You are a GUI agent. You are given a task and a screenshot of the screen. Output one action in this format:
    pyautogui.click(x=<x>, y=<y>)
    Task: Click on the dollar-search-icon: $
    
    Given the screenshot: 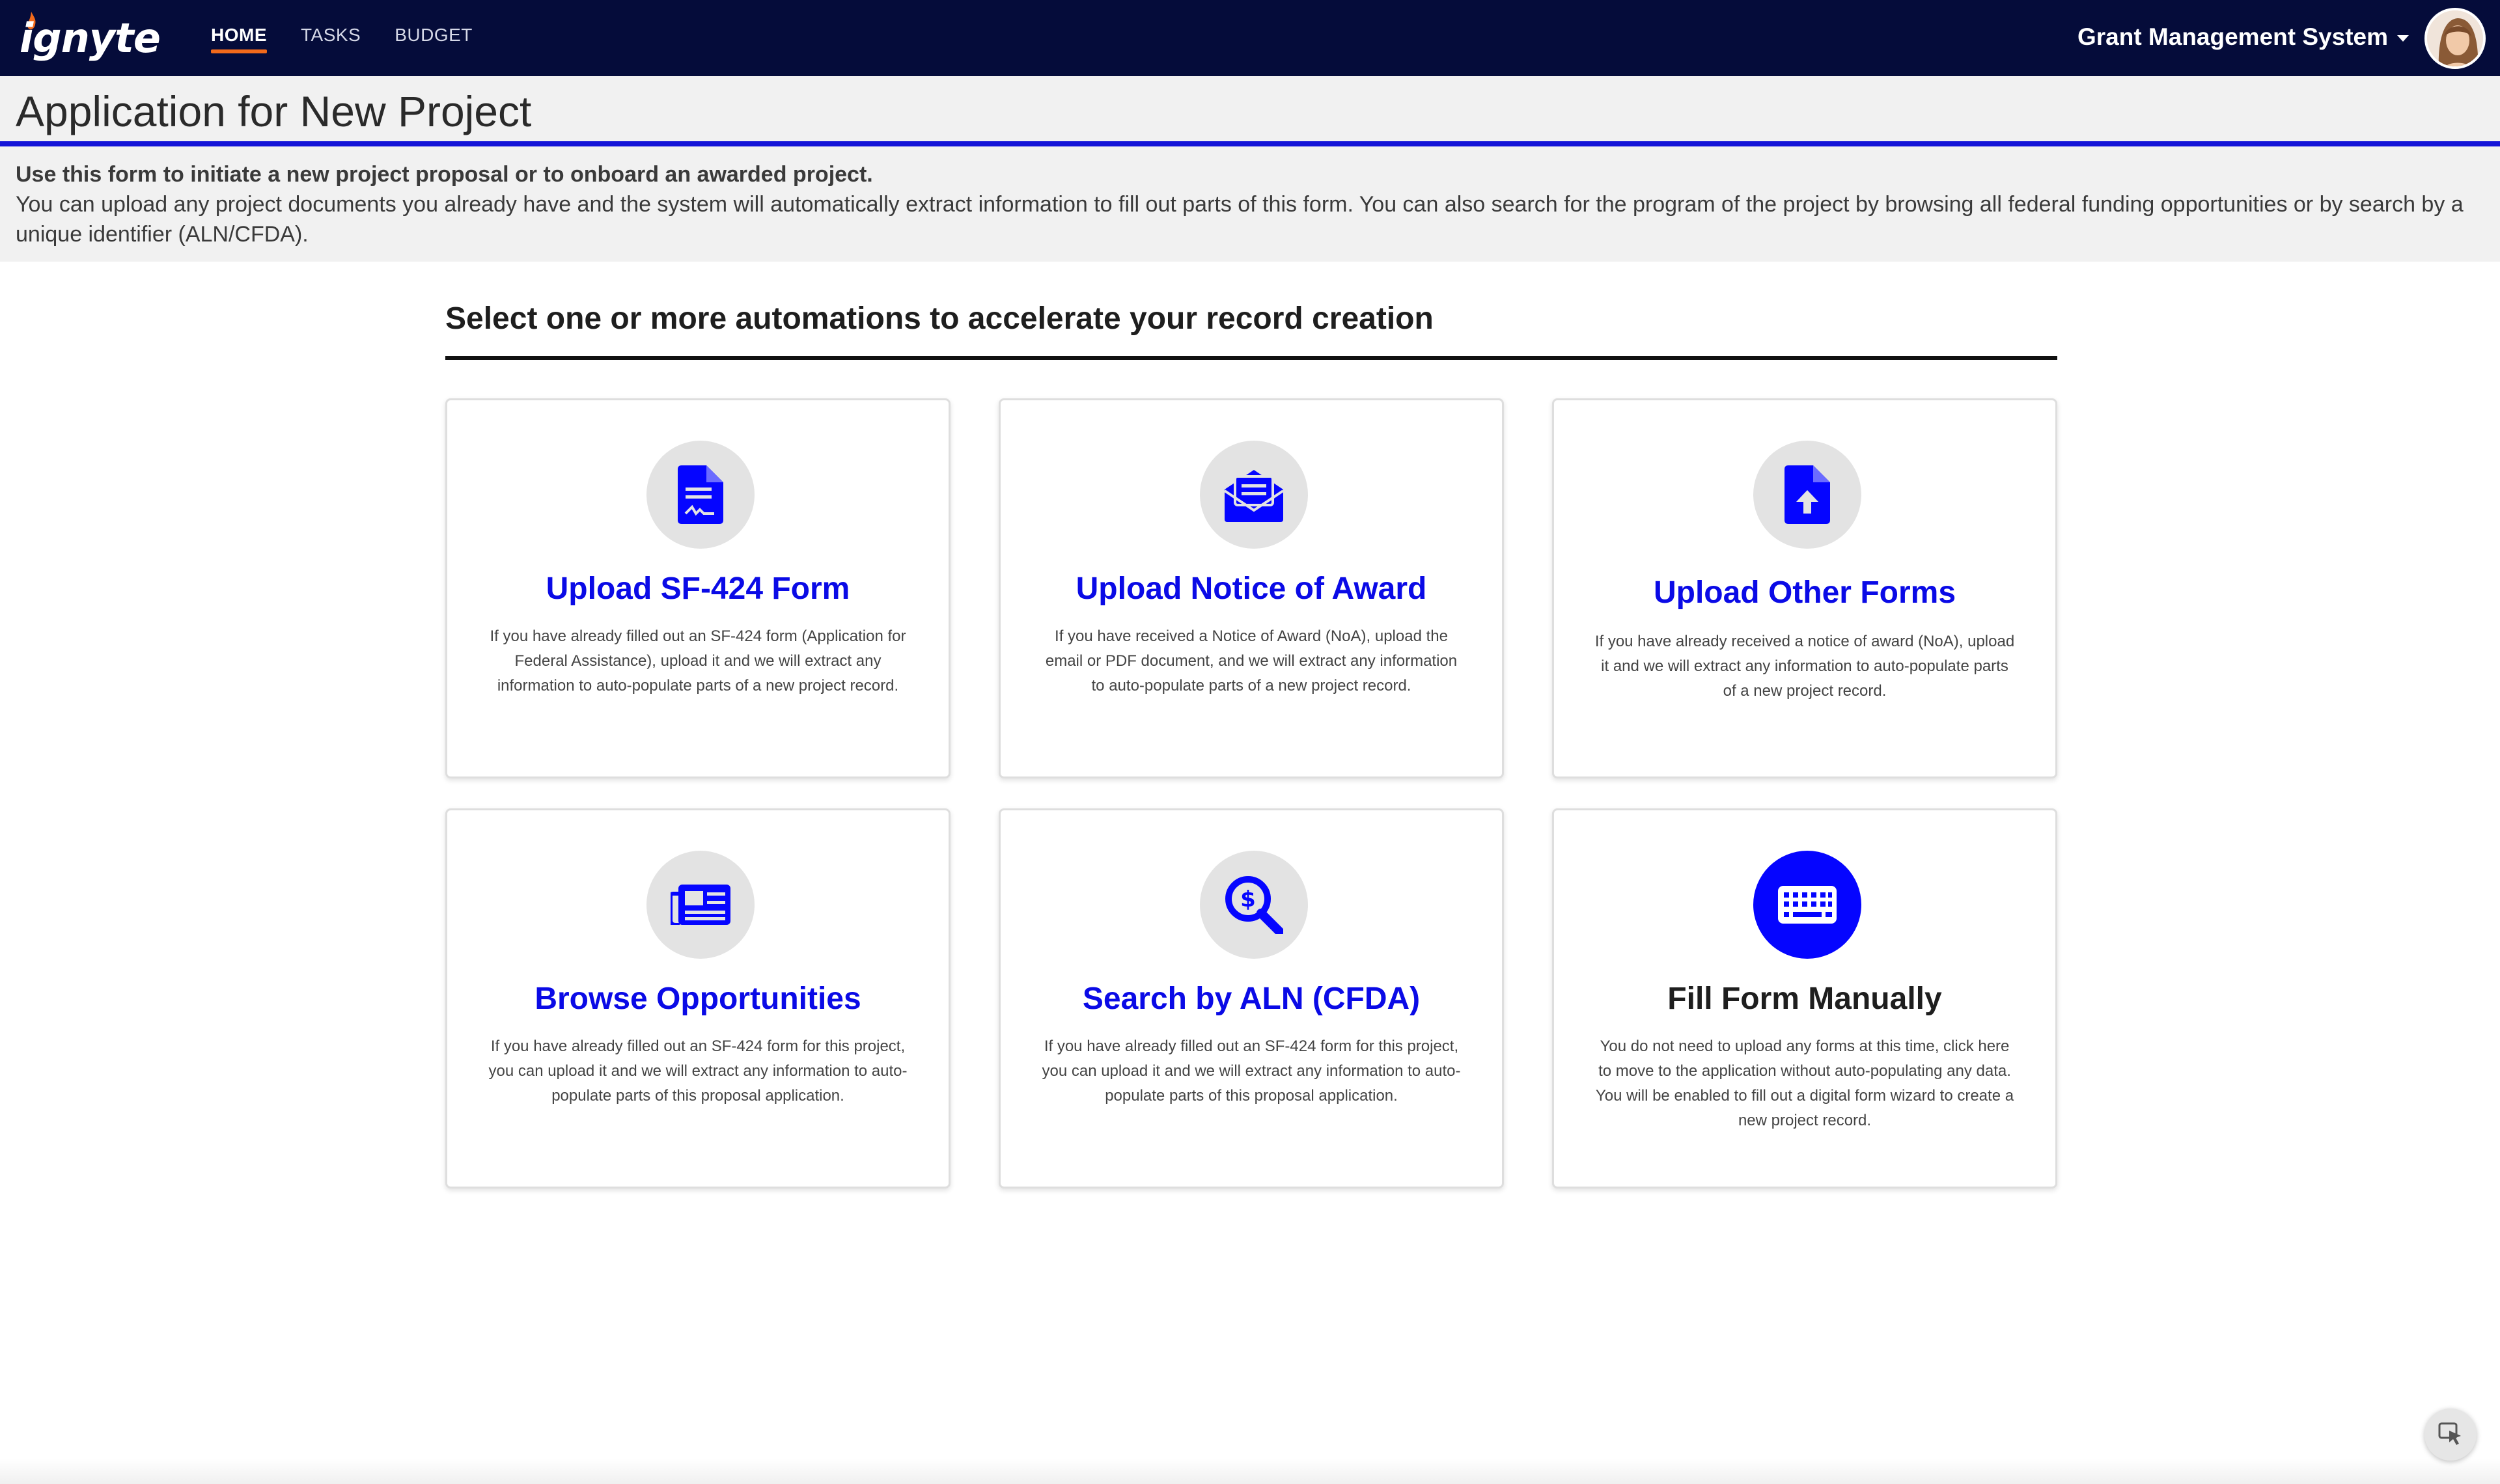 What is the action you would take?
    pyautogui.click(x=1254, y=905)
    